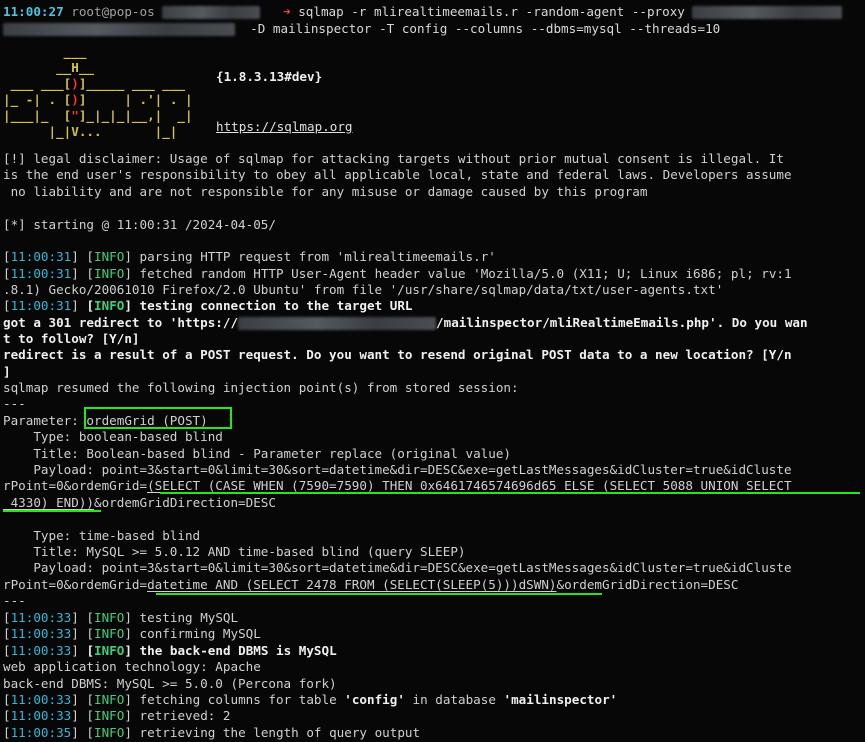  What do you see at coordinates (41, 732) in the screenshot?
I see `log-time: 11:00:35` at bounding box center [41, 732].